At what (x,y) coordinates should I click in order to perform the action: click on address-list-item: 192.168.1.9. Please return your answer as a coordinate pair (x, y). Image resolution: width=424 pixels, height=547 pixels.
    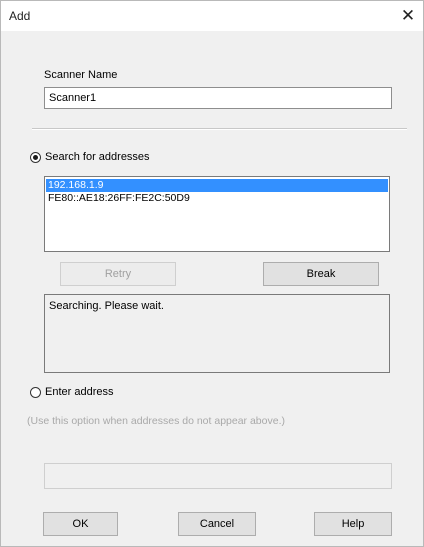
    Looking at the image, I should click on (217, 185).